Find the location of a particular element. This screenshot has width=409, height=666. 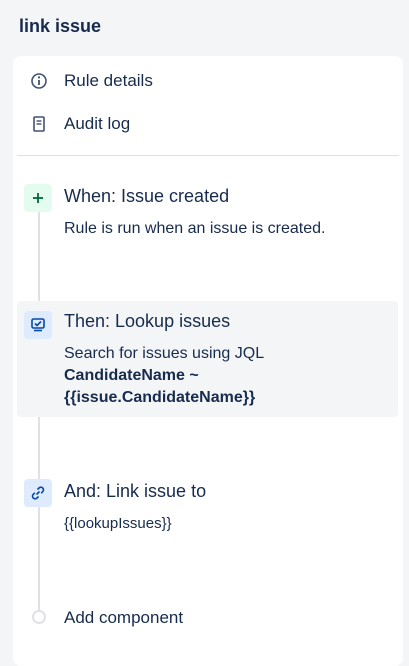

rule-details-link: Rule details is located at coordinates (91, 81).